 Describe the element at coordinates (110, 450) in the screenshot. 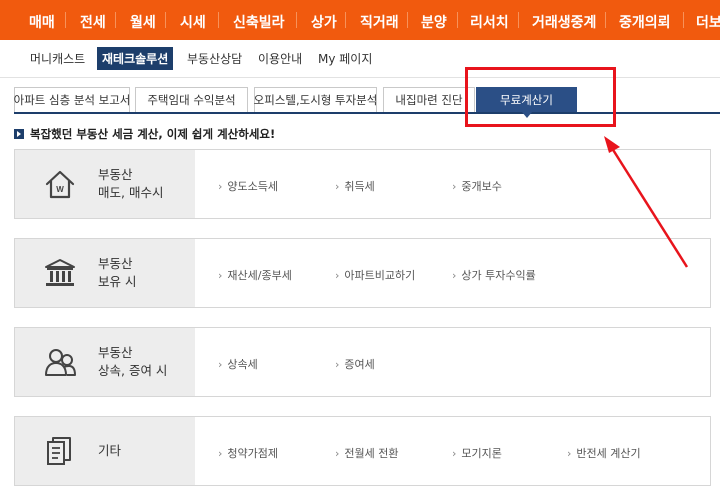

I see `card-title-line1: 기타` at that location.